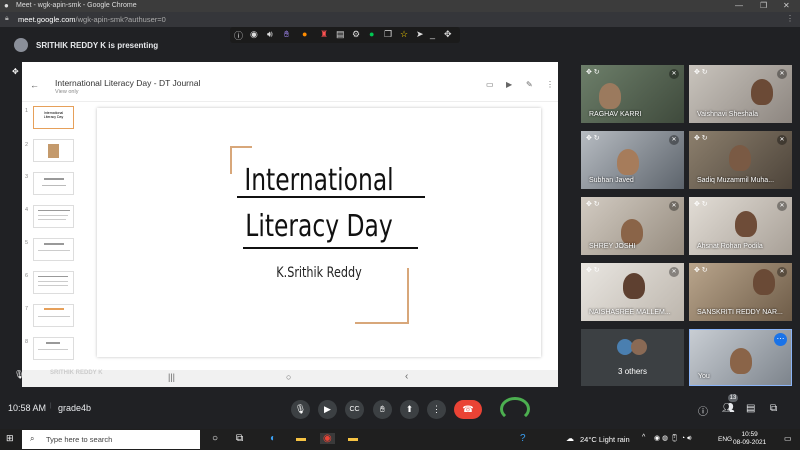 Image resolution: width=800 pixels, height=450 pixels. What do you see at coordinates (27, 243) in the screenshot?
I see `thumb-number: 5` at bounding box center [27, 243].